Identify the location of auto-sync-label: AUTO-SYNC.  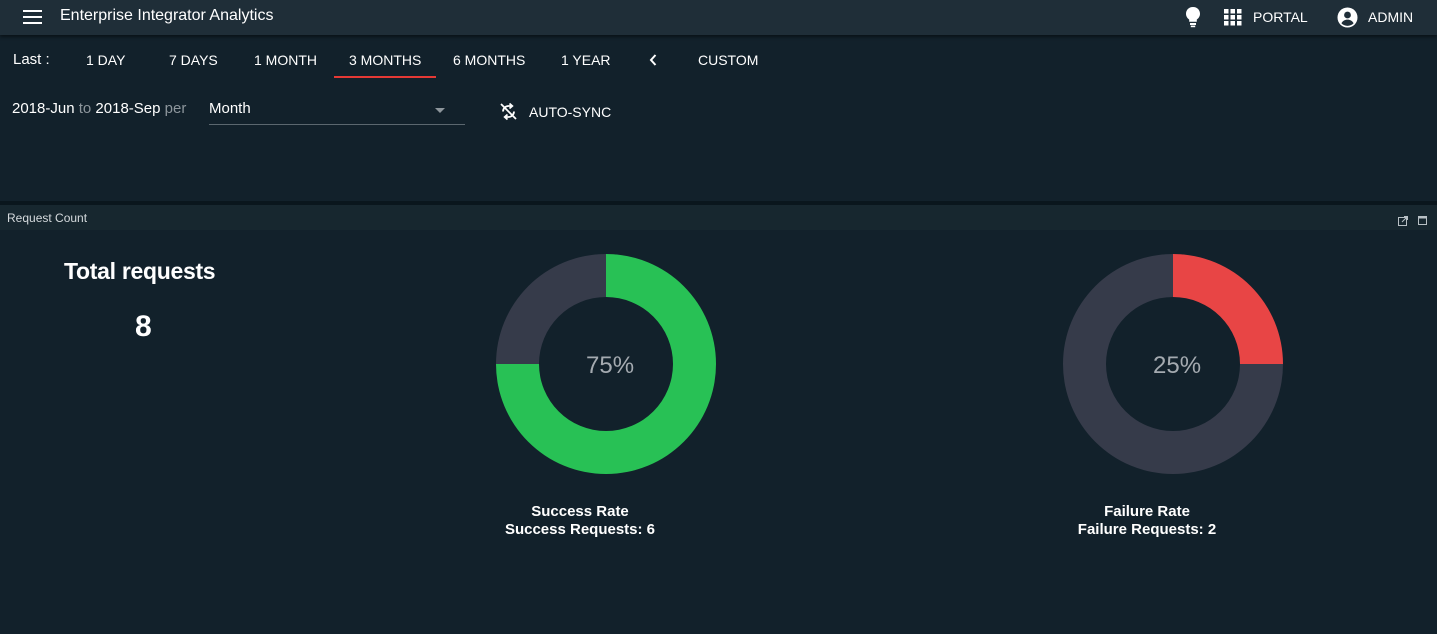
(570, 111).